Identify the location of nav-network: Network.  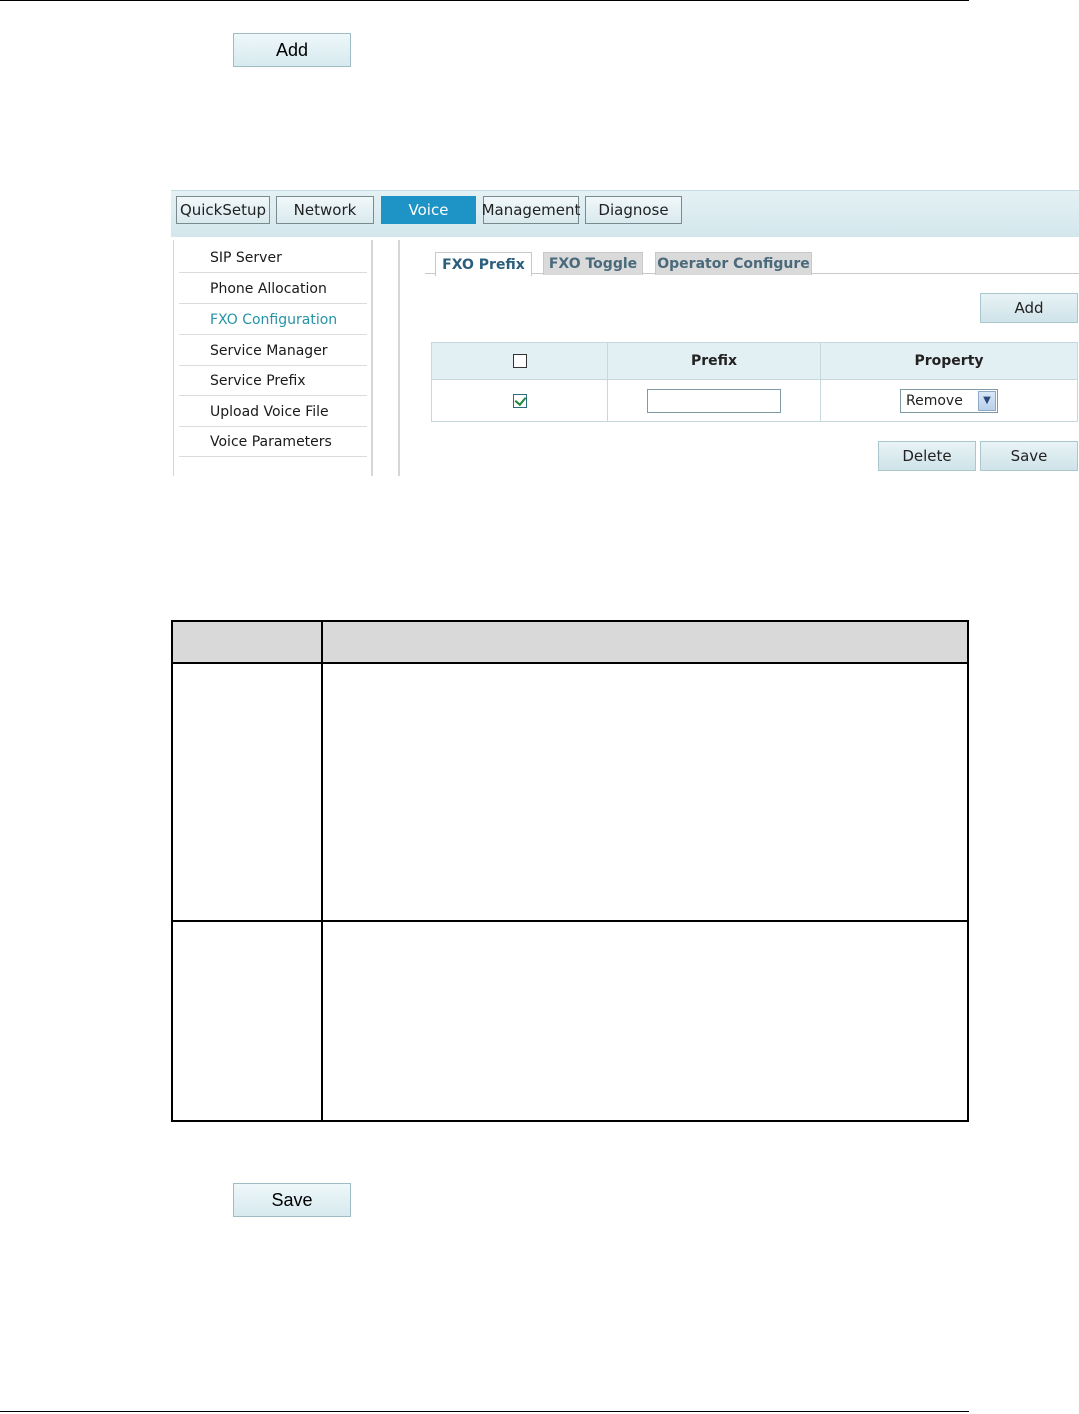
(325, 210).